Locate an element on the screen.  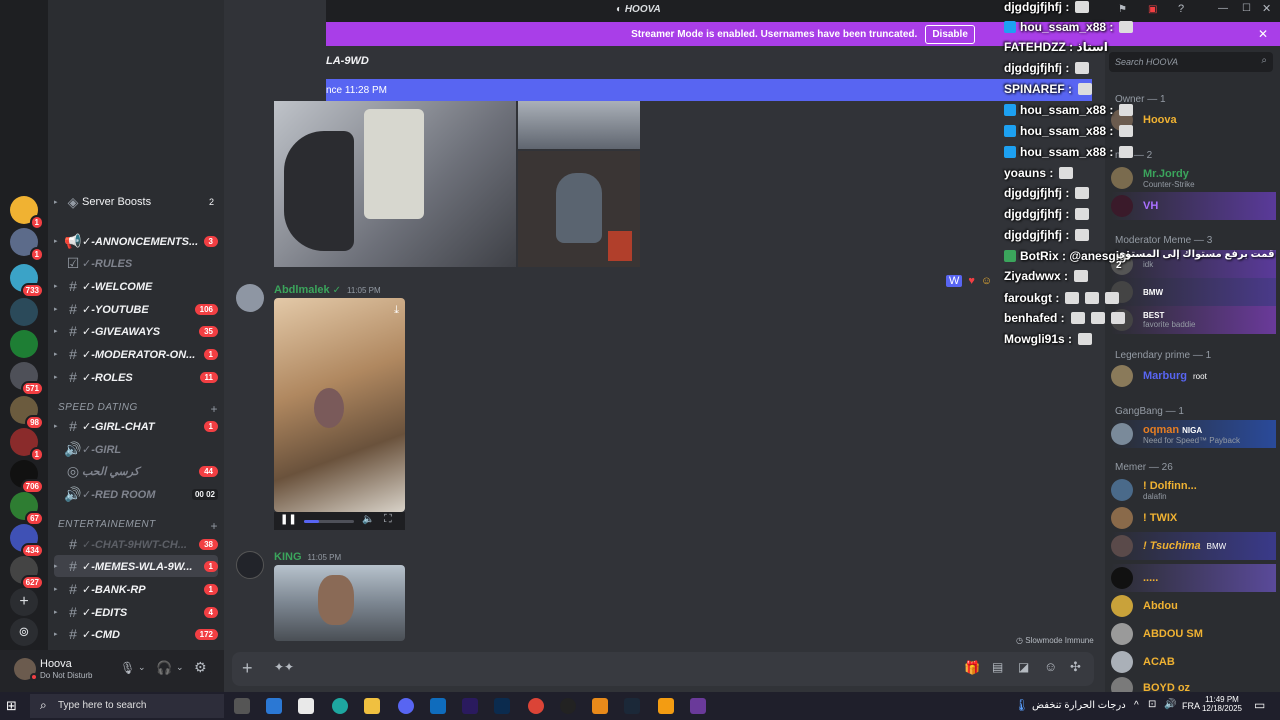
maximize-icon: ☐ is located at coordinates (1246, 8).